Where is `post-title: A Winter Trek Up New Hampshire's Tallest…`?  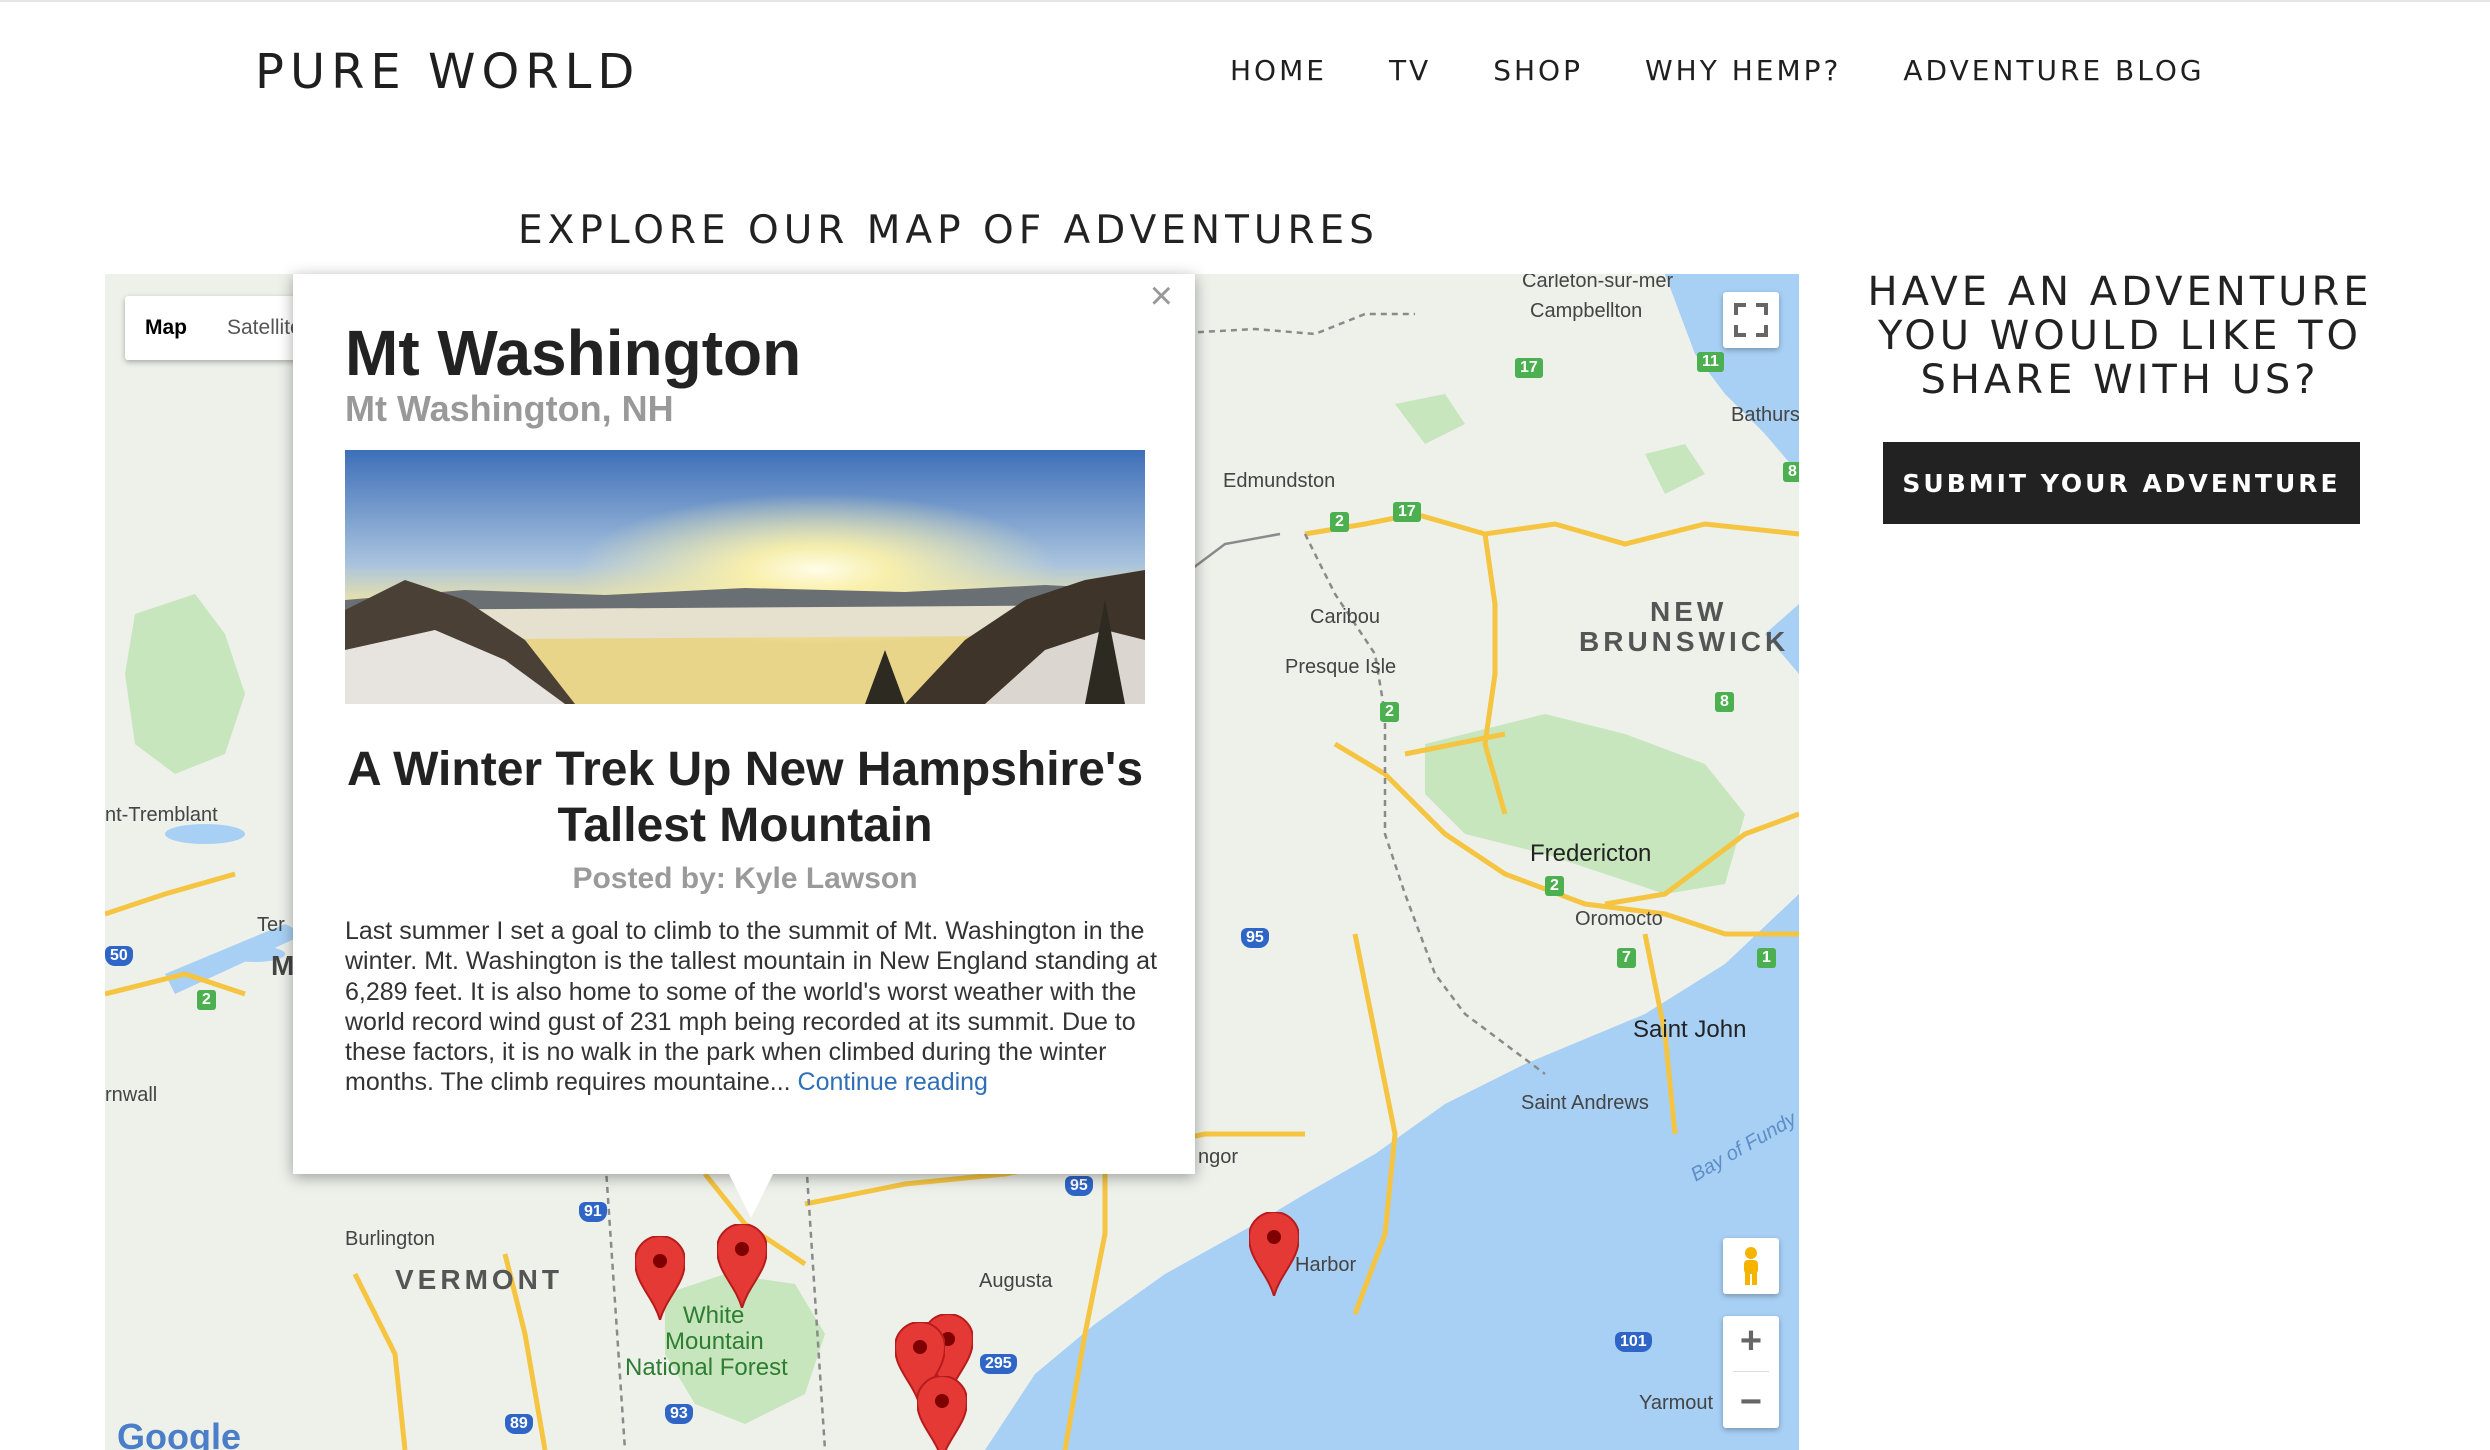
post-title: A Winter Trek Up New Hampshire's Tallest… is located at coordinates (745, 798).